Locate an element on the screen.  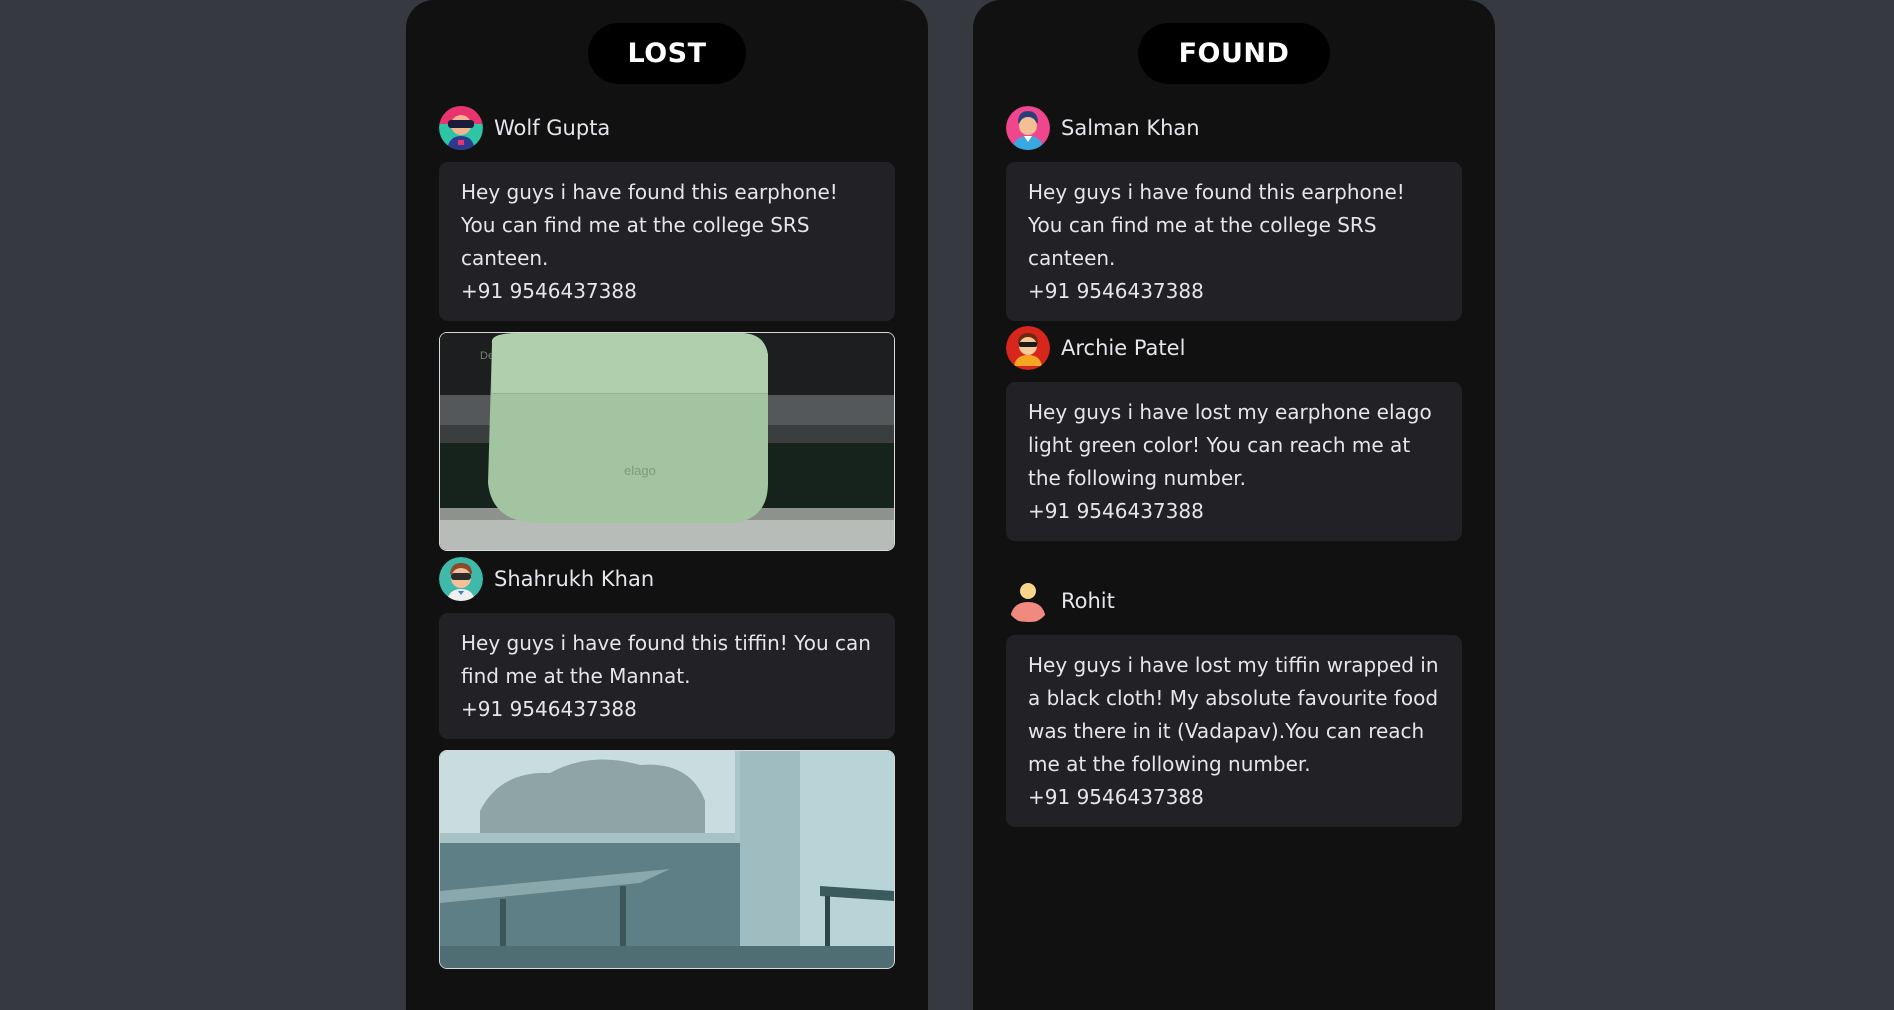
post-author: Salman Khan is located at coordinates (1234, 128).